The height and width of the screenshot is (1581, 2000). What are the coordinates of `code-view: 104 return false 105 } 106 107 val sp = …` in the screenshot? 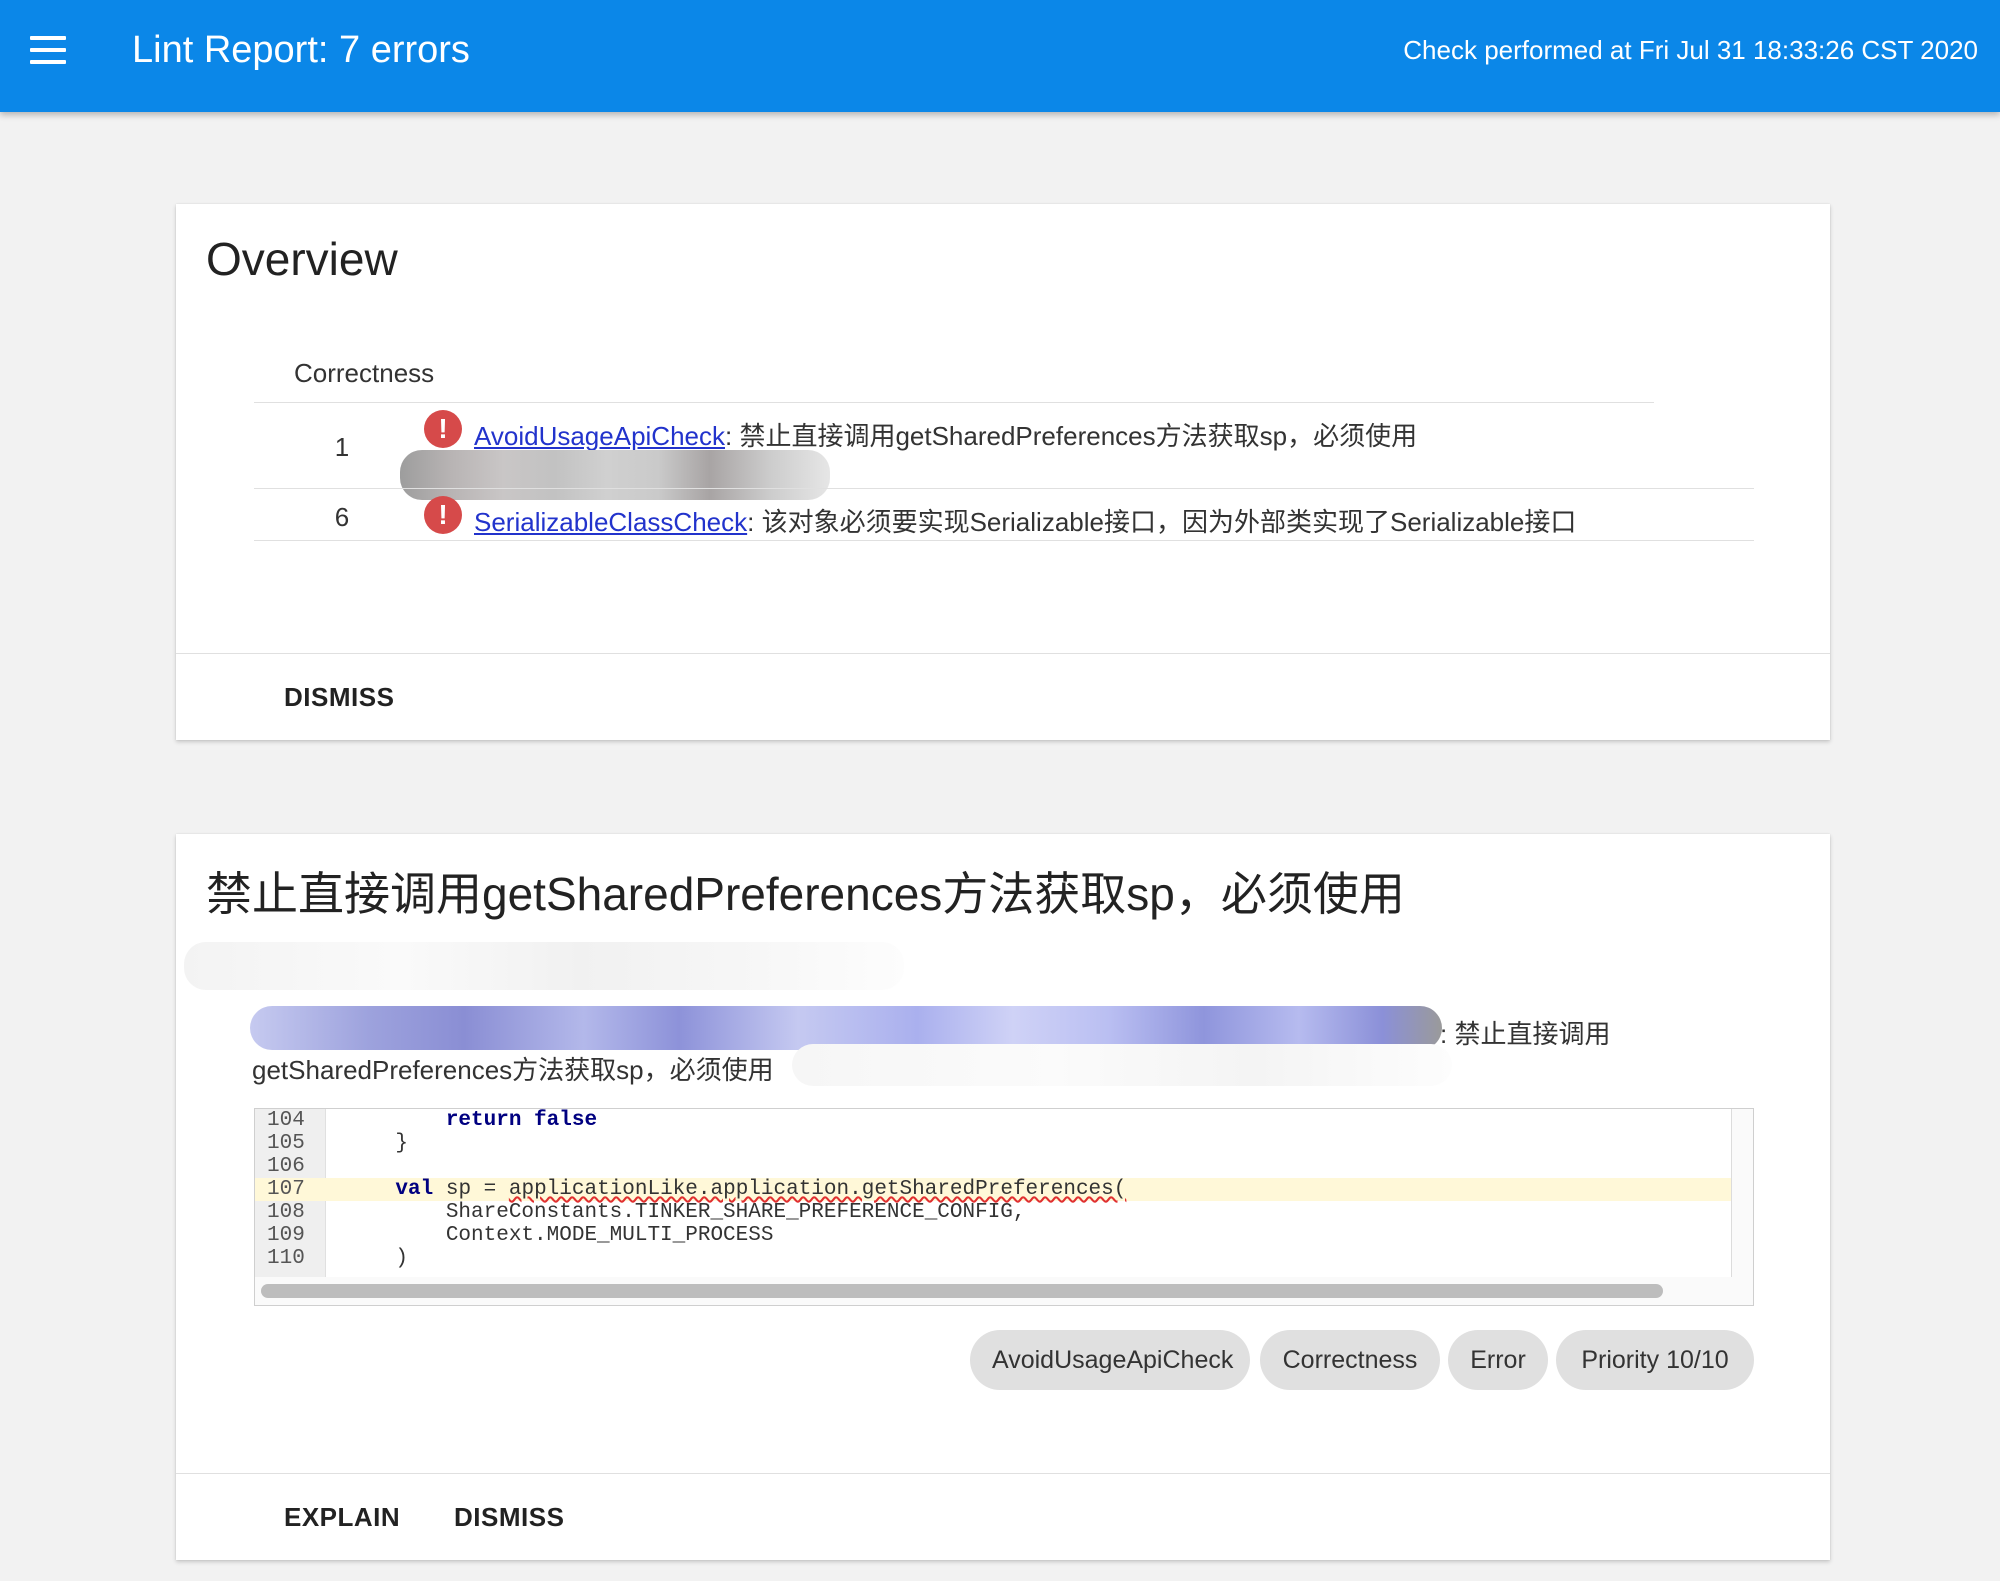 It's located at (993, 1193).